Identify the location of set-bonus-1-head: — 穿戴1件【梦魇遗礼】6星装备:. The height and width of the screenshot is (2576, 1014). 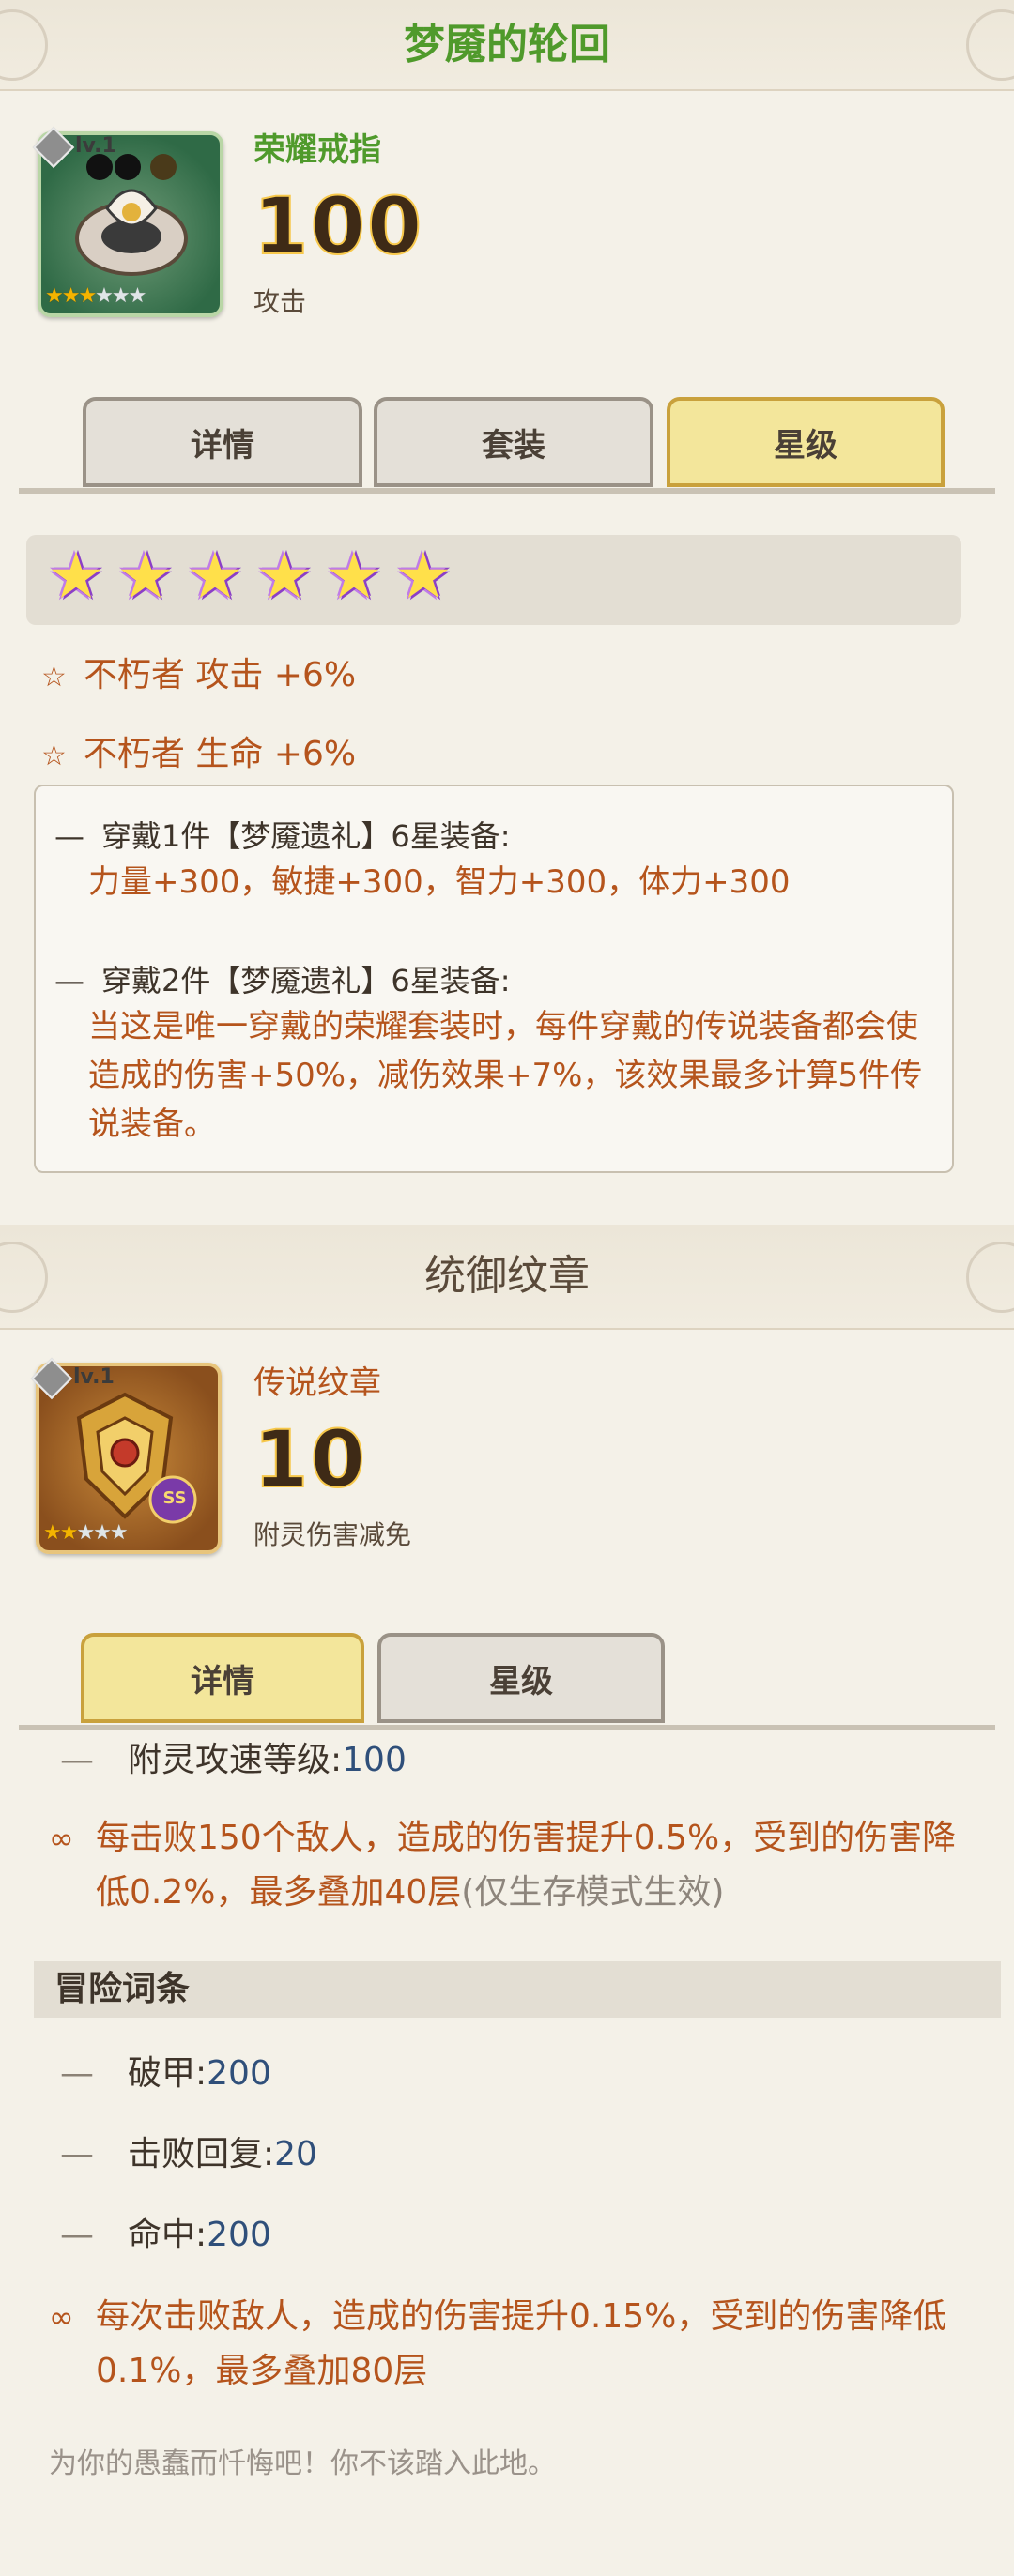
(282, 836).